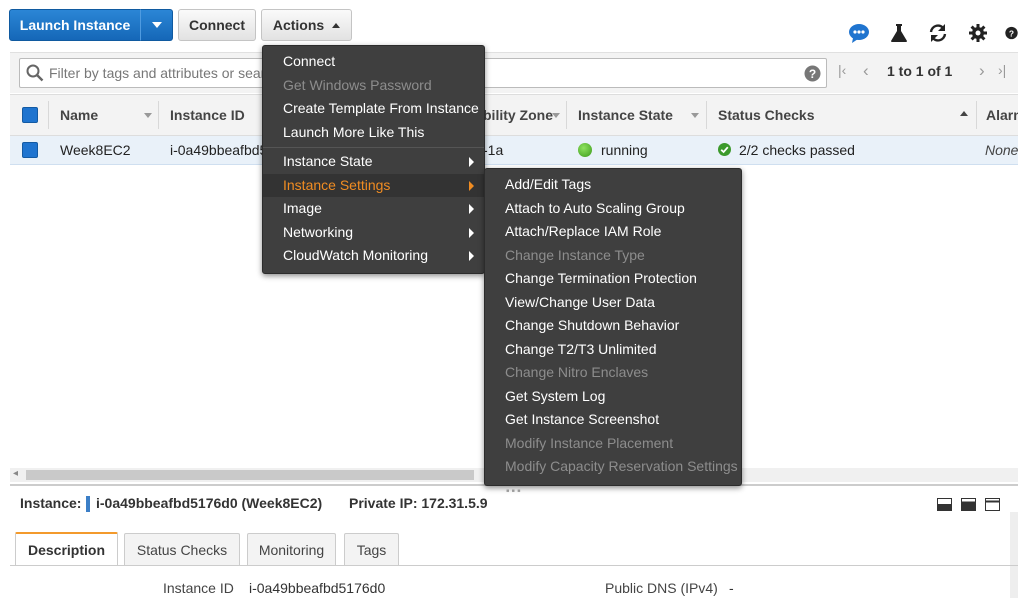  Describe the element at coordinates (1014, 555) in the screenshot. I see `vertical-scrollbar` at that location.